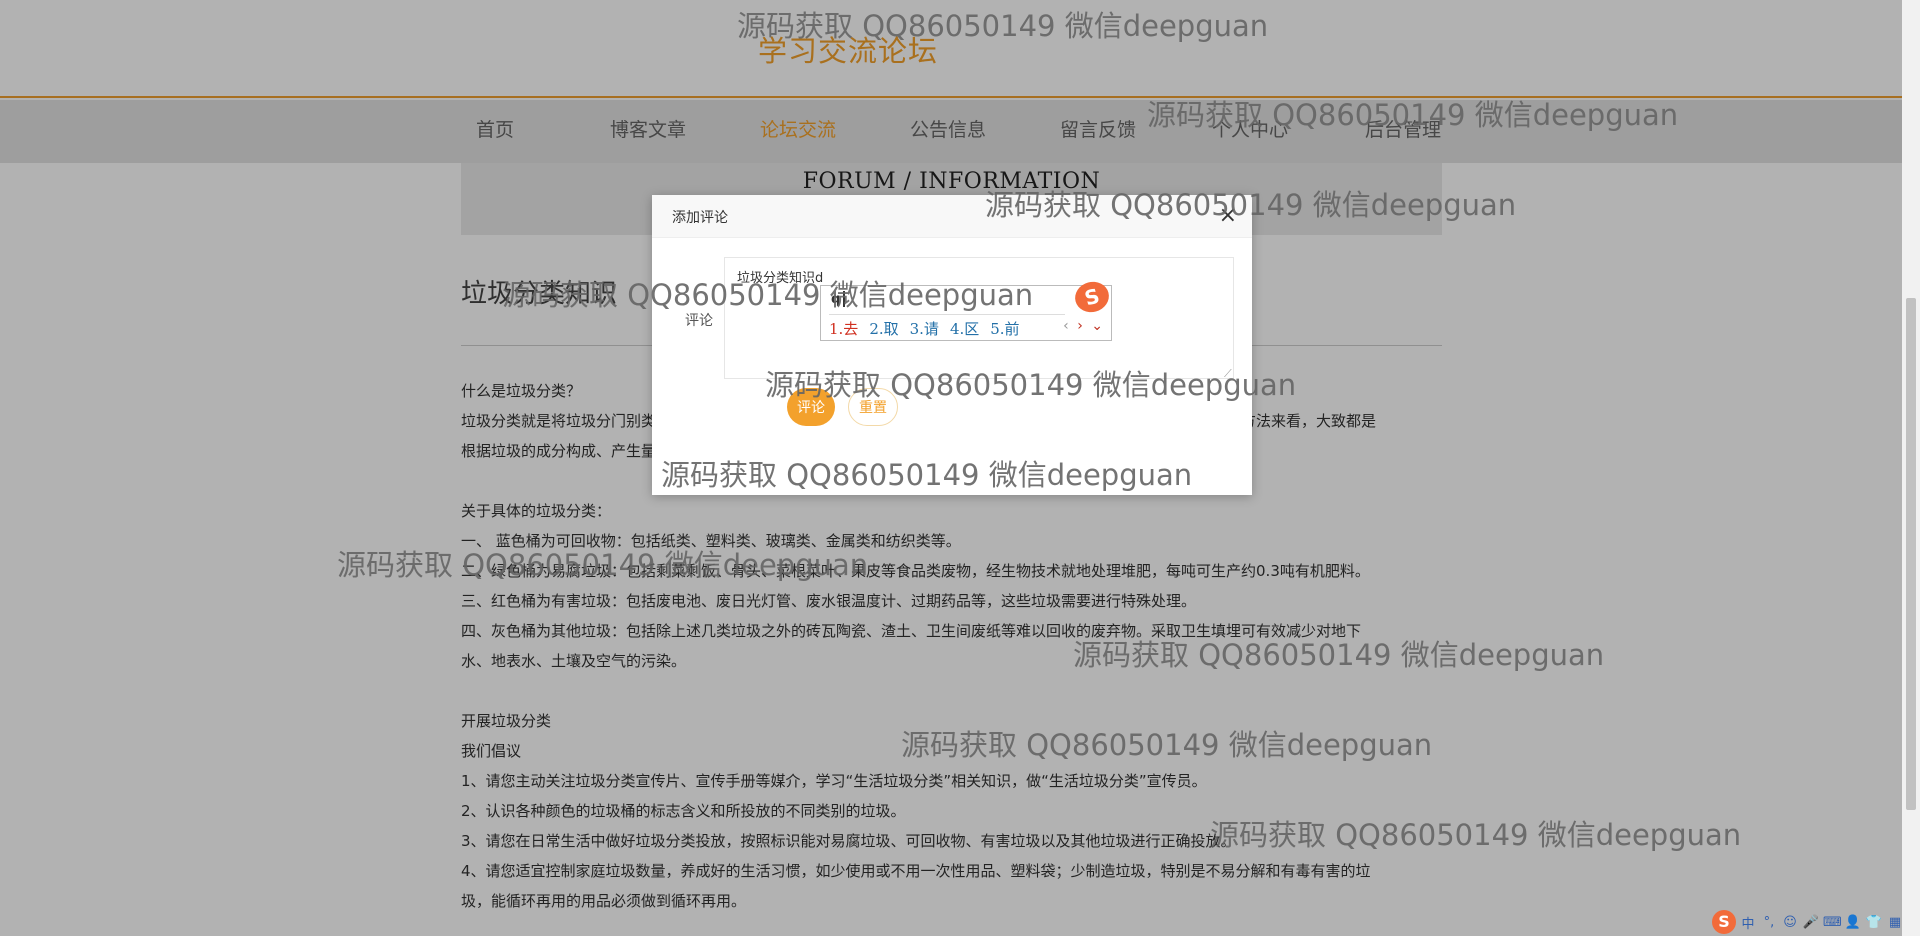 The height and width of the screenshot is (936, 1920). What do you see at coordinates (1067, 326) in the screenshot?
I see `ime-prev-icon: ‹` at bounding box center [1067, 326].